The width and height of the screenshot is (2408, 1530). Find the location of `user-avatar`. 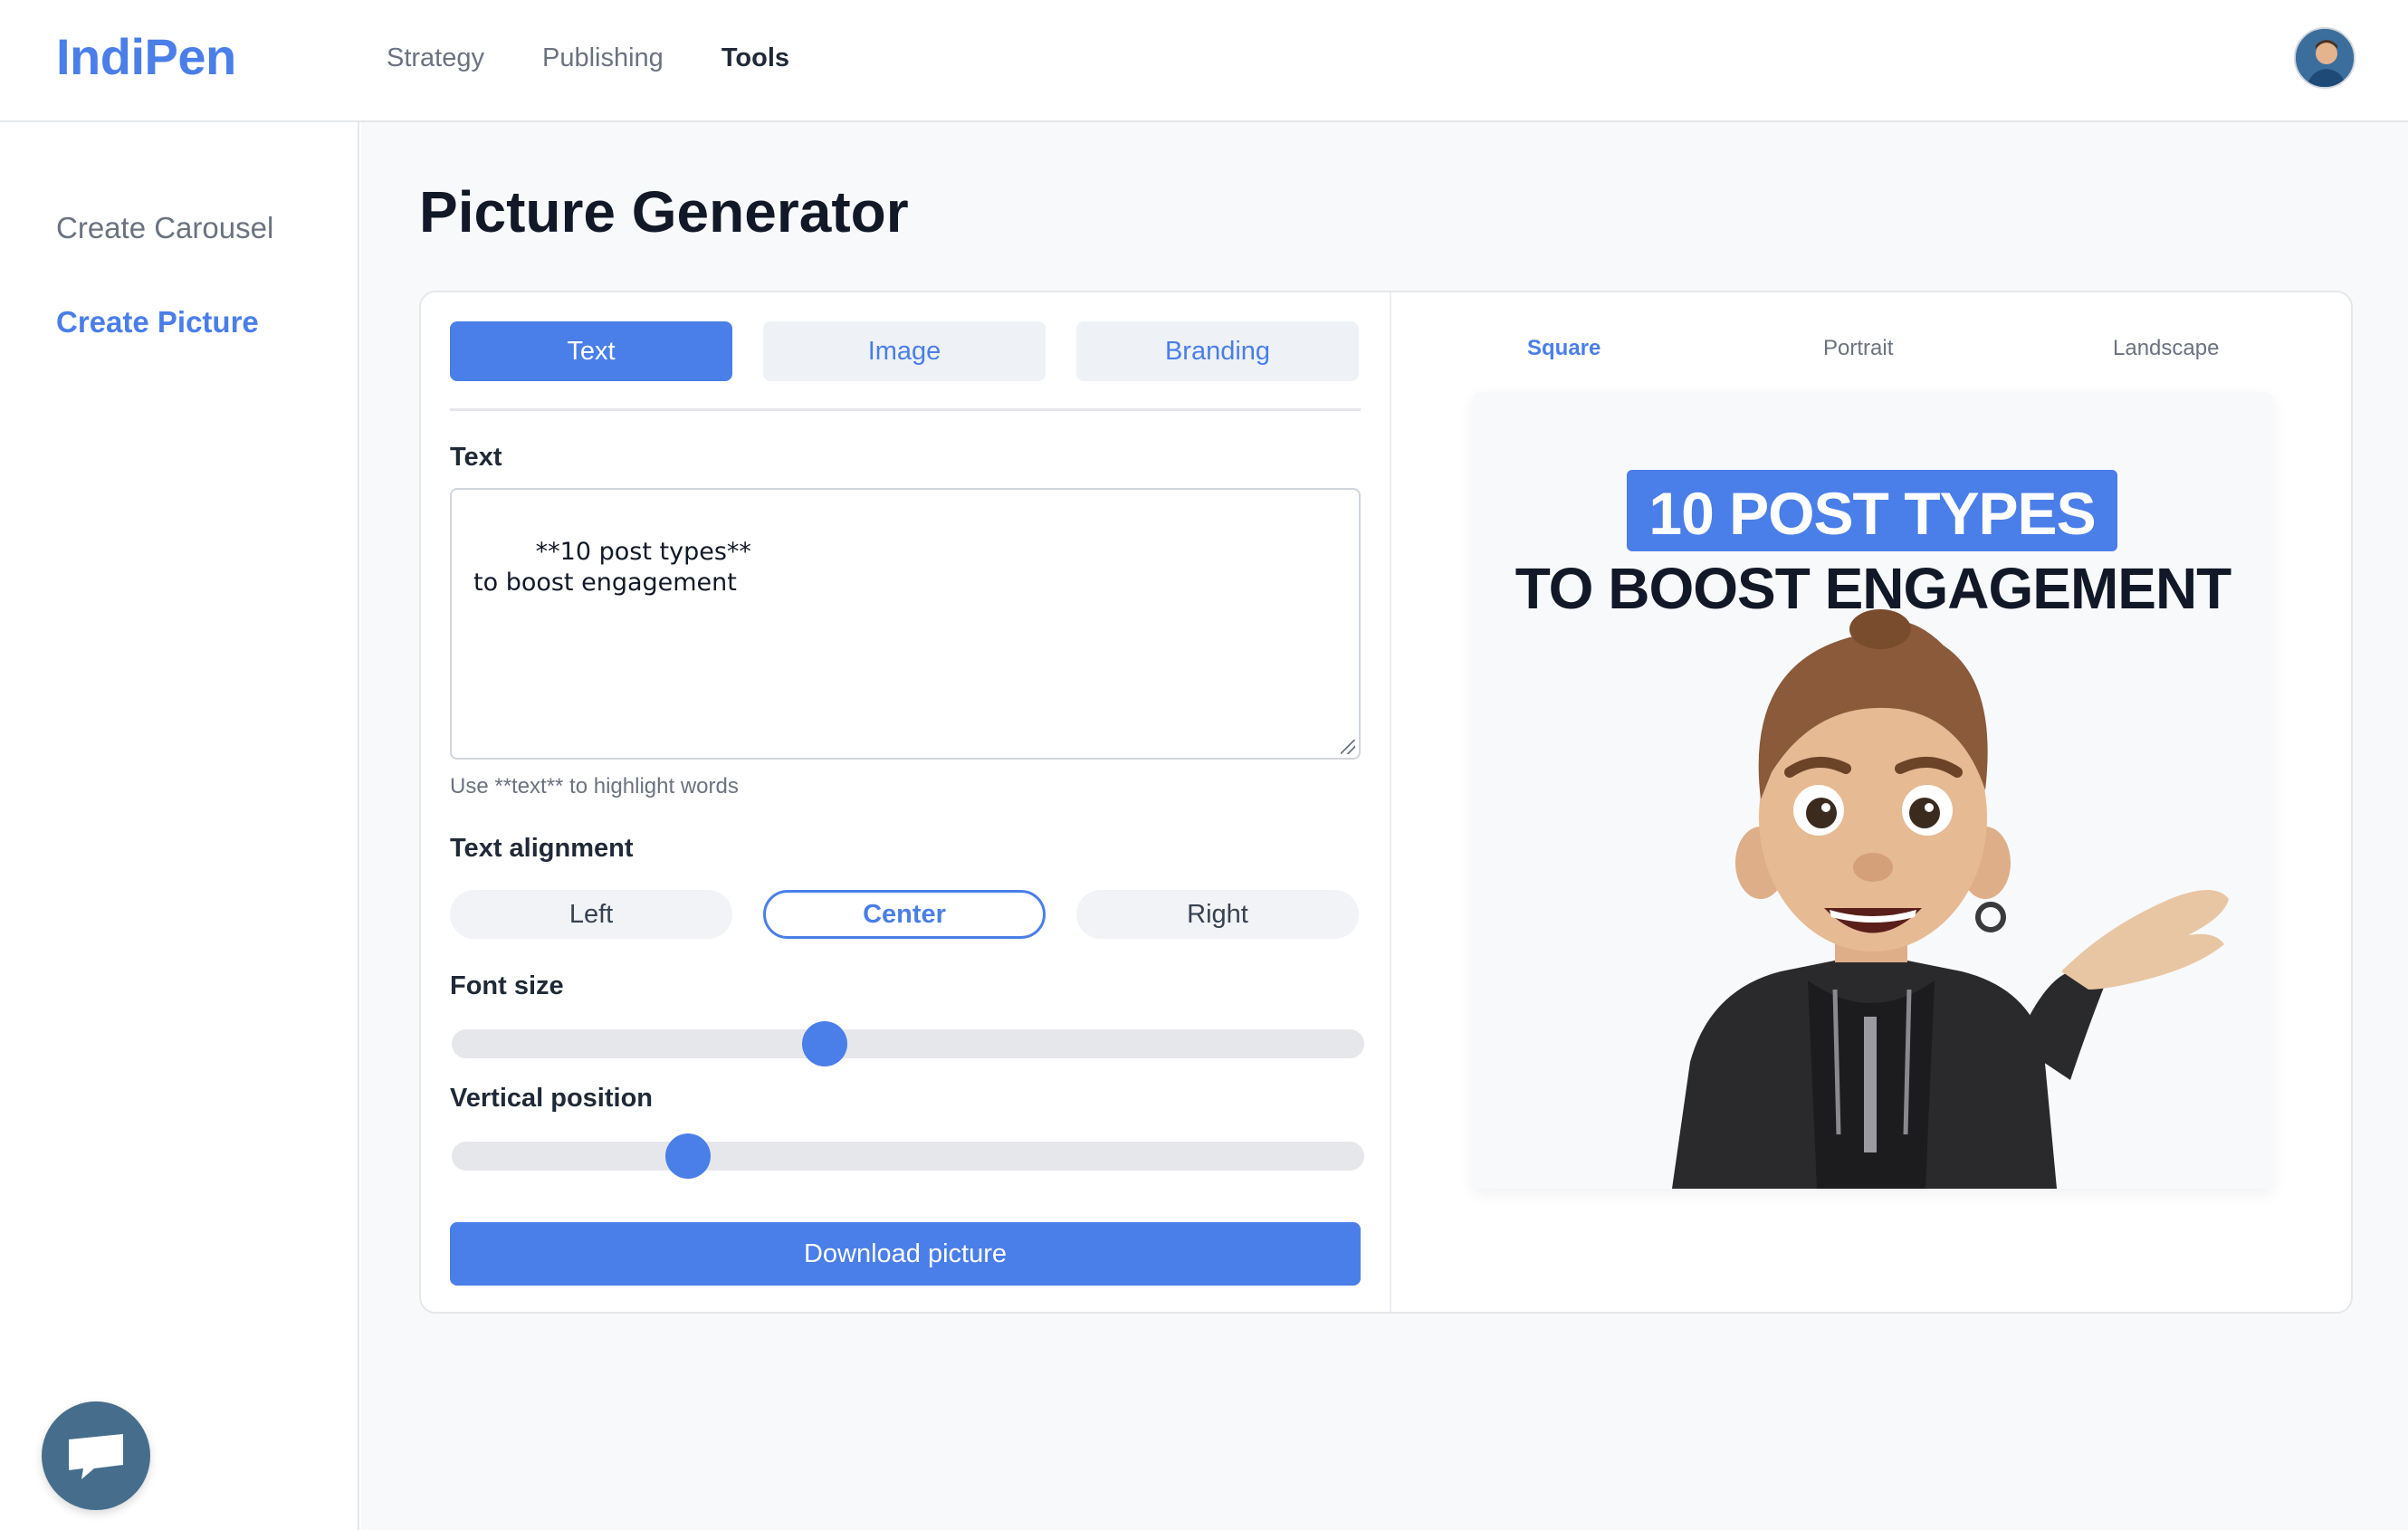

user-avatar is located at coordinates (2324, 58).